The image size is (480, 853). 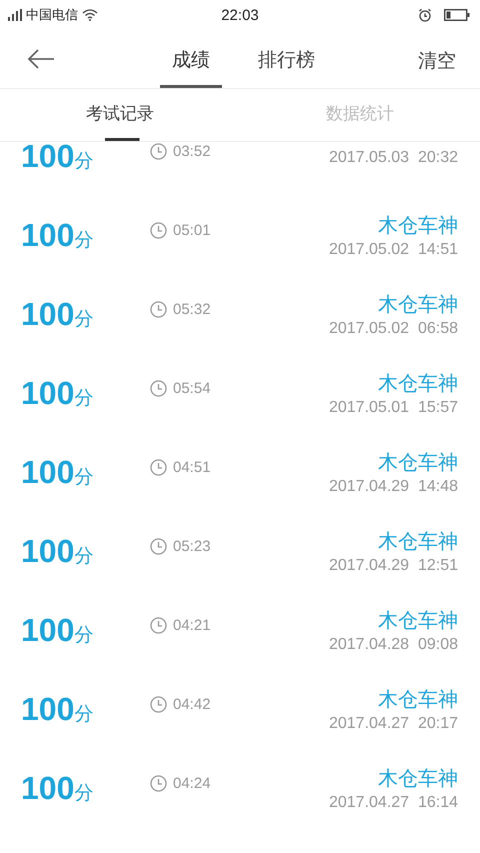 What do you see at coordinates (192, 151) in the screenshot?
I see `duration-text: 03:52` at bounding box center [192, 151].